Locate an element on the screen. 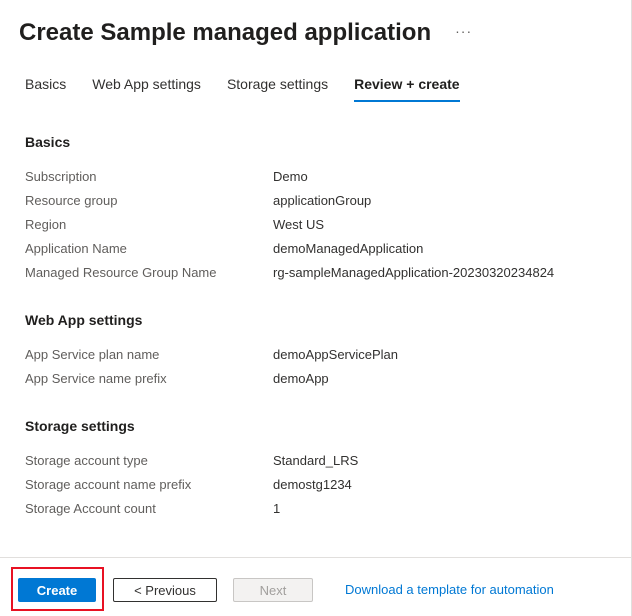 The width and height of the screenshot is (632, 616). next-button: Next is located at coordinates (273, 590).